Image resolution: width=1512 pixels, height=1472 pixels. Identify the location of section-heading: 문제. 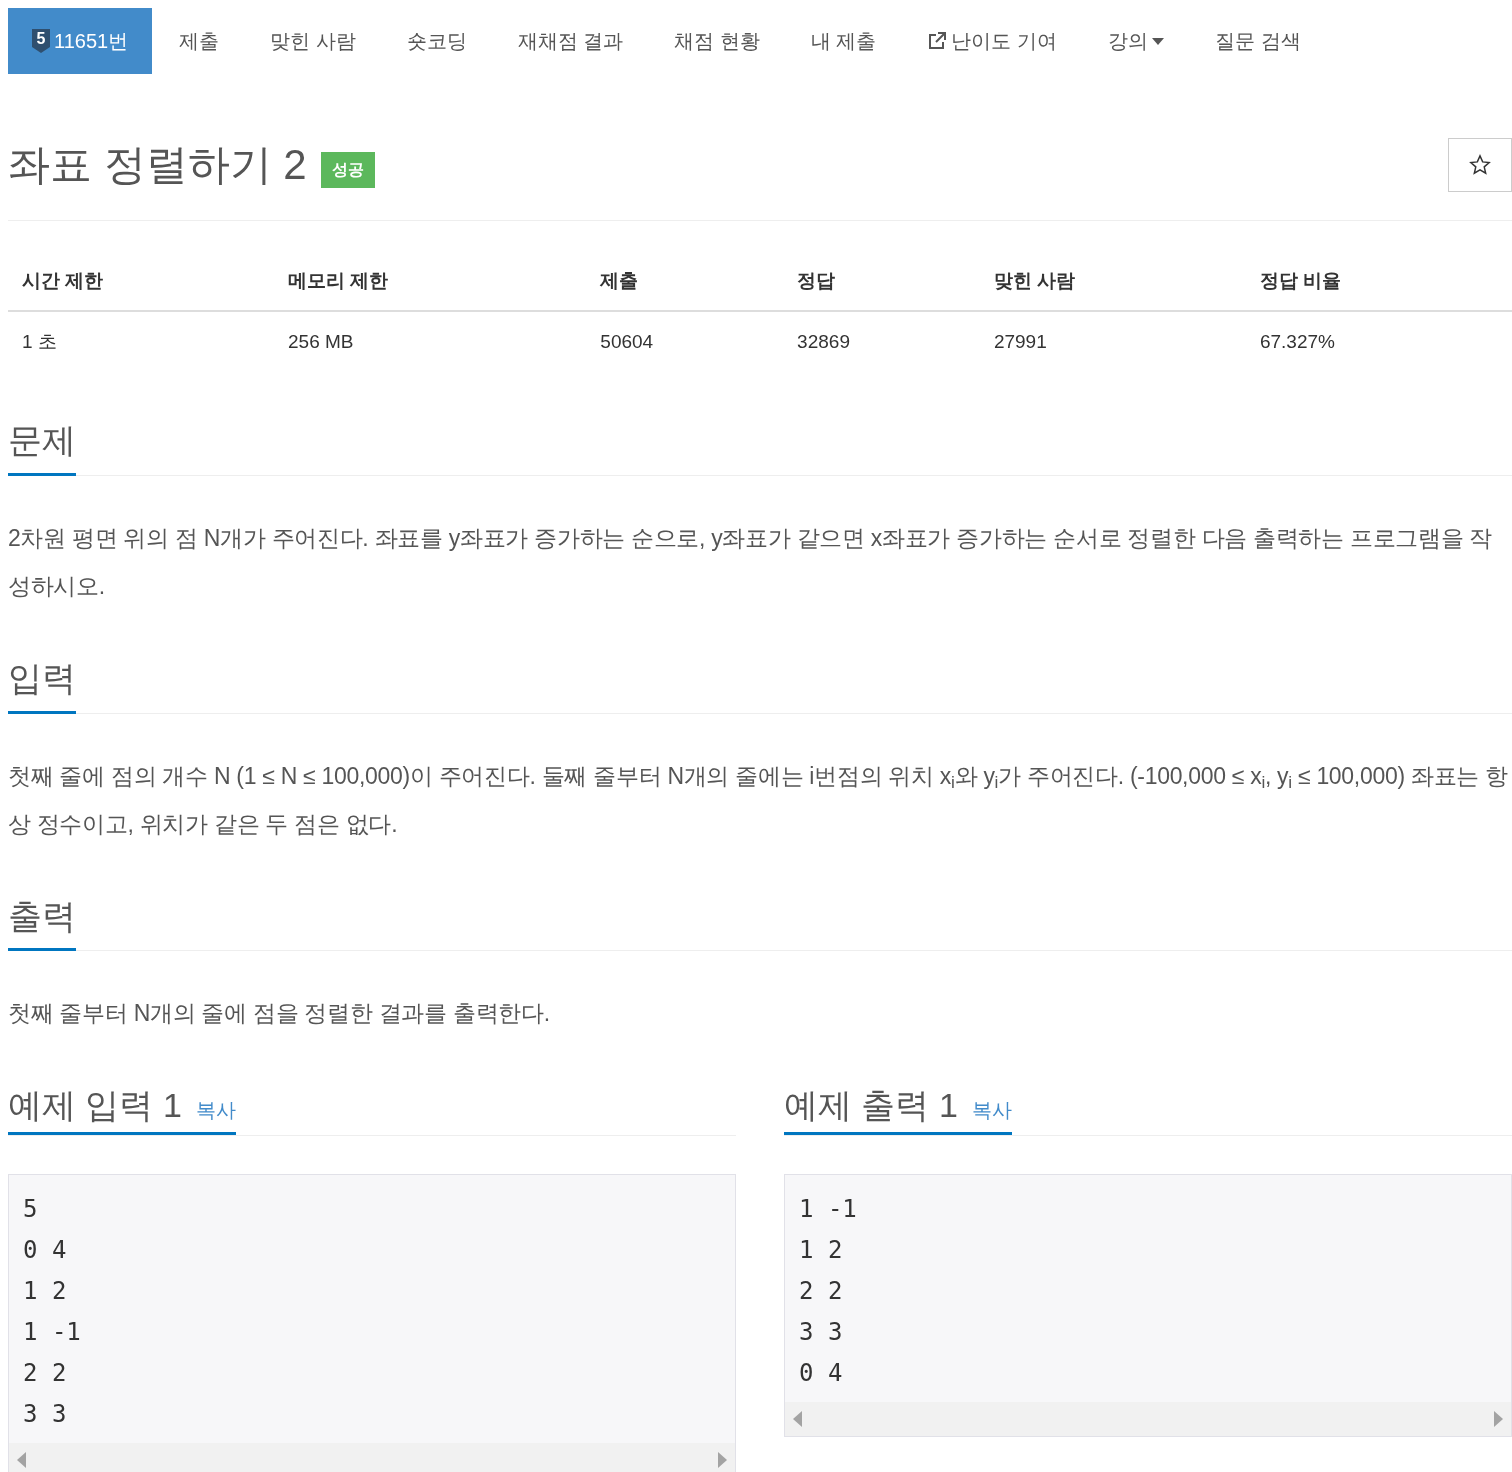
(42, 448).